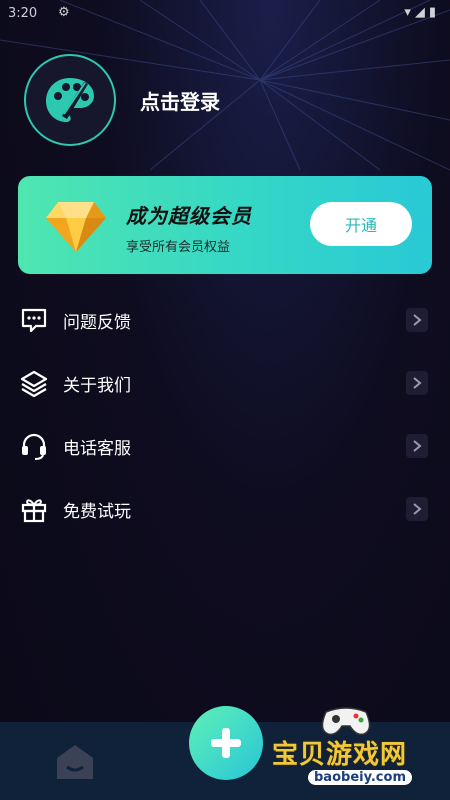 The width and height of the screenshot is (450, 800). I want to click on avatar, so click(70, 100).